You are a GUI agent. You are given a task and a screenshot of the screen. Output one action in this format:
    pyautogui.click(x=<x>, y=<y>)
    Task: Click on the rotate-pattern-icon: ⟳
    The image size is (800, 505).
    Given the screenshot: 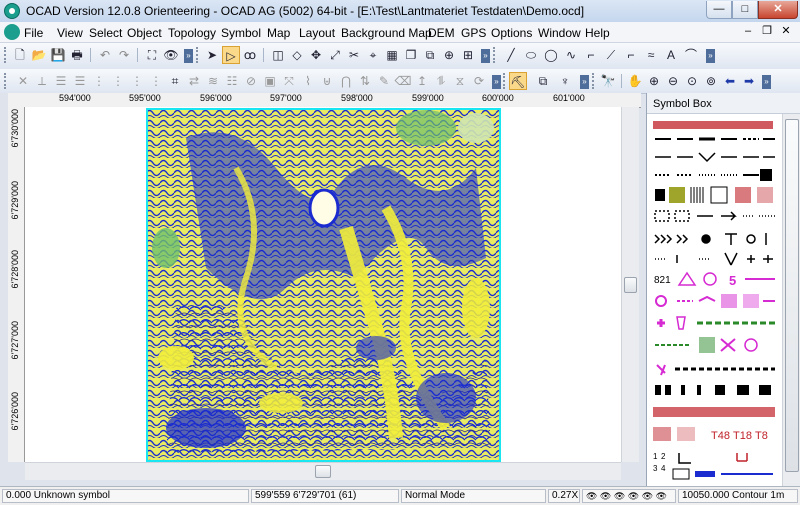 What is the action you would take?
    pyautogui.click(x=479, y=81)
    